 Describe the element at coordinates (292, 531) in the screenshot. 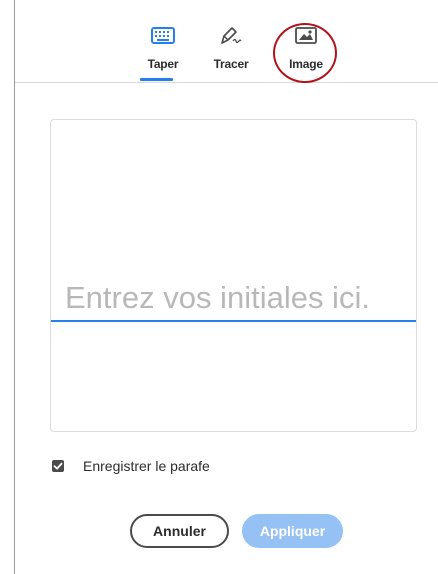

I see `apply-button: Appliquer` at that location.